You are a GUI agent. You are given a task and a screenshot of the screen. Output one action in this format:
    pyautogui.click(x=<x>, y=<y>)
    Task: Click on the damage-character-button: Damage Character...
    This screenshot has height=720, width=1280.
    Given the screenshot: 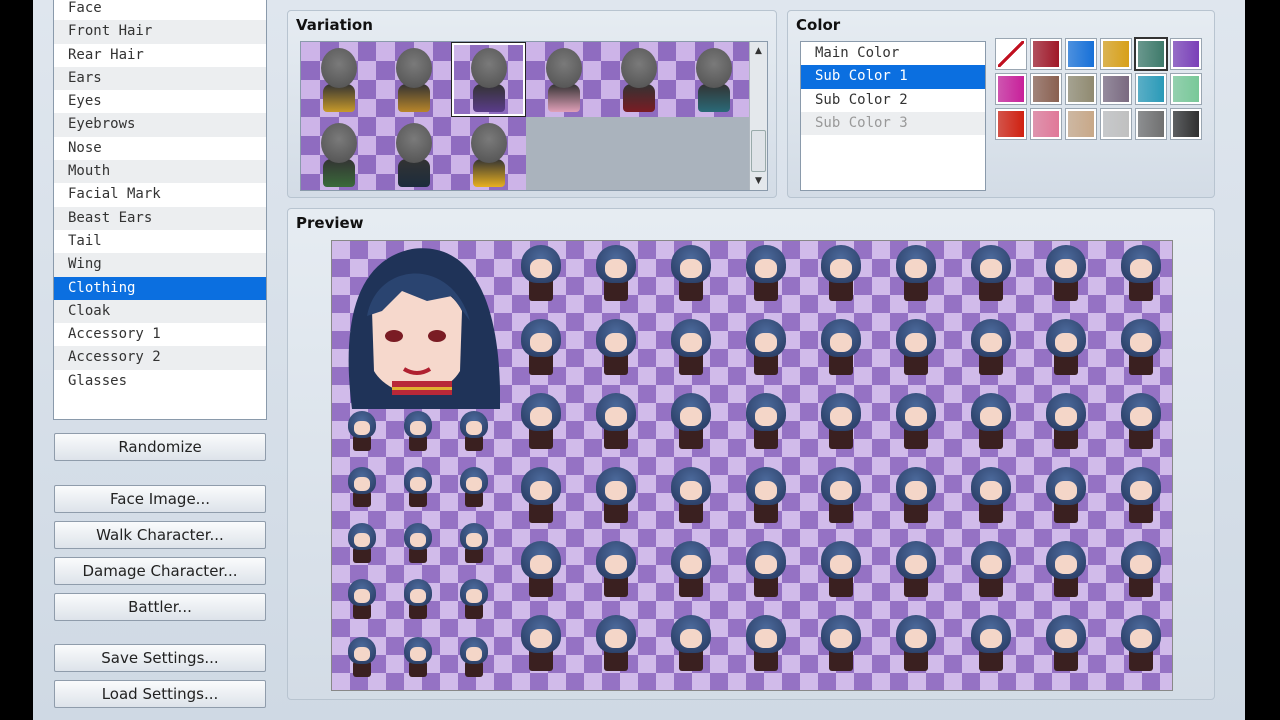 What is the action you would take?
    pyautogui.click(x=160, y=571)
    